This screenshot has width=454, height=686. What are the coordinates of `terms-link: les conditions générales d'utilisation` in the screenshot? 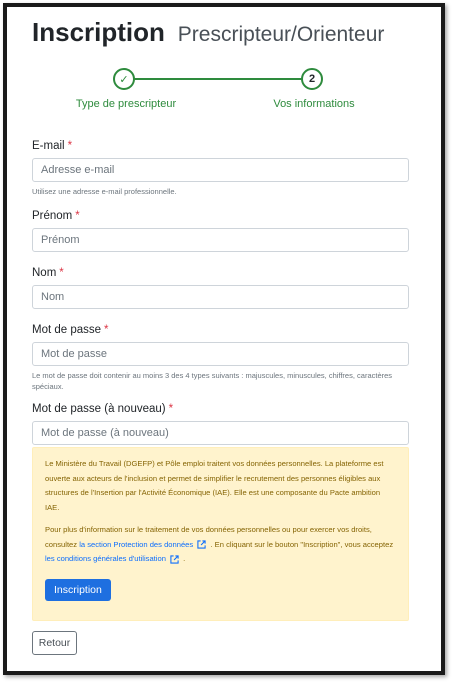 It's located at (105, 558).